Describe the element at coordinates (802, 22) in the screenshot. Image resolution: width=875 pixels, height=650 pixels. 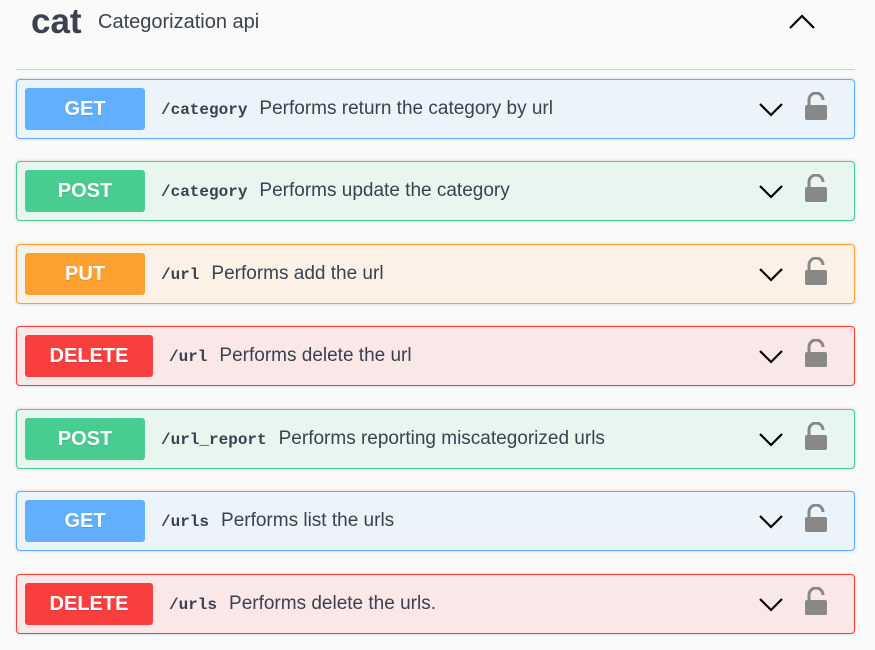
I see `chevron-up-icon` at that location.